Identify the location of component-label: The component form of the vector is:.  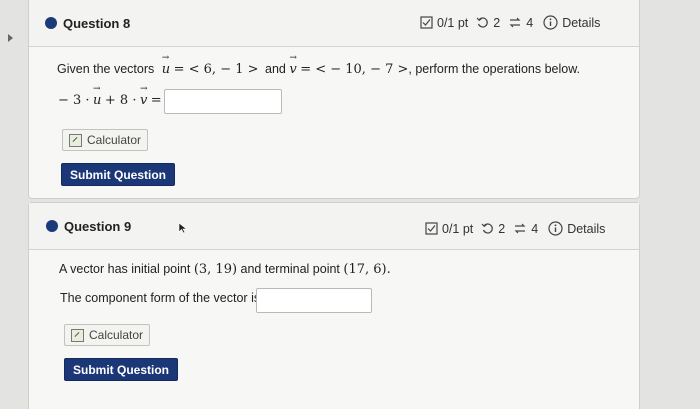
(162, 298).